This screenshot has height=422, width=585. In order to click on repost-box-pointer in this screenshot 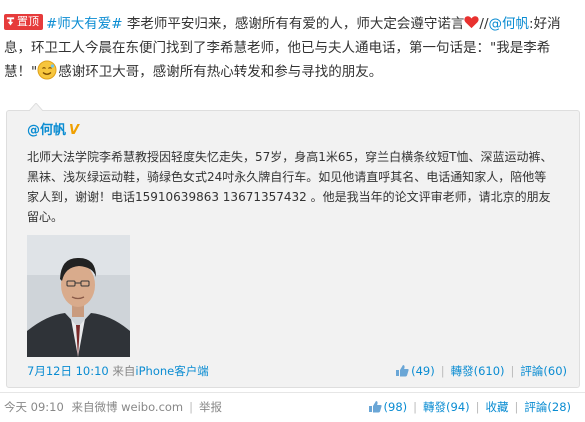, I will do `click(36, 107)`.